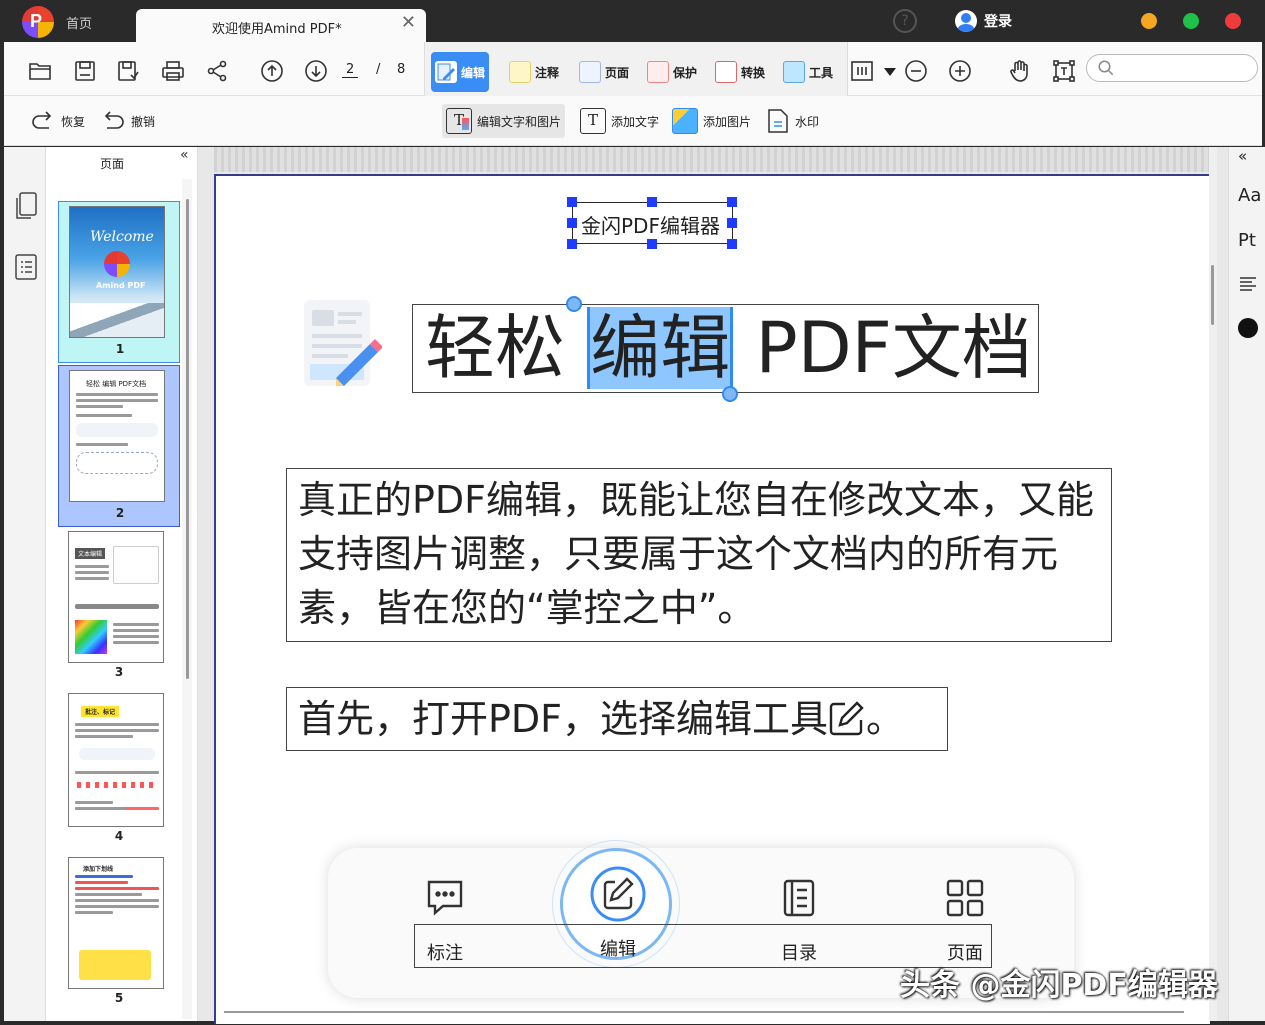  I want to click on watermark-button: 水印, so click(792, 121).